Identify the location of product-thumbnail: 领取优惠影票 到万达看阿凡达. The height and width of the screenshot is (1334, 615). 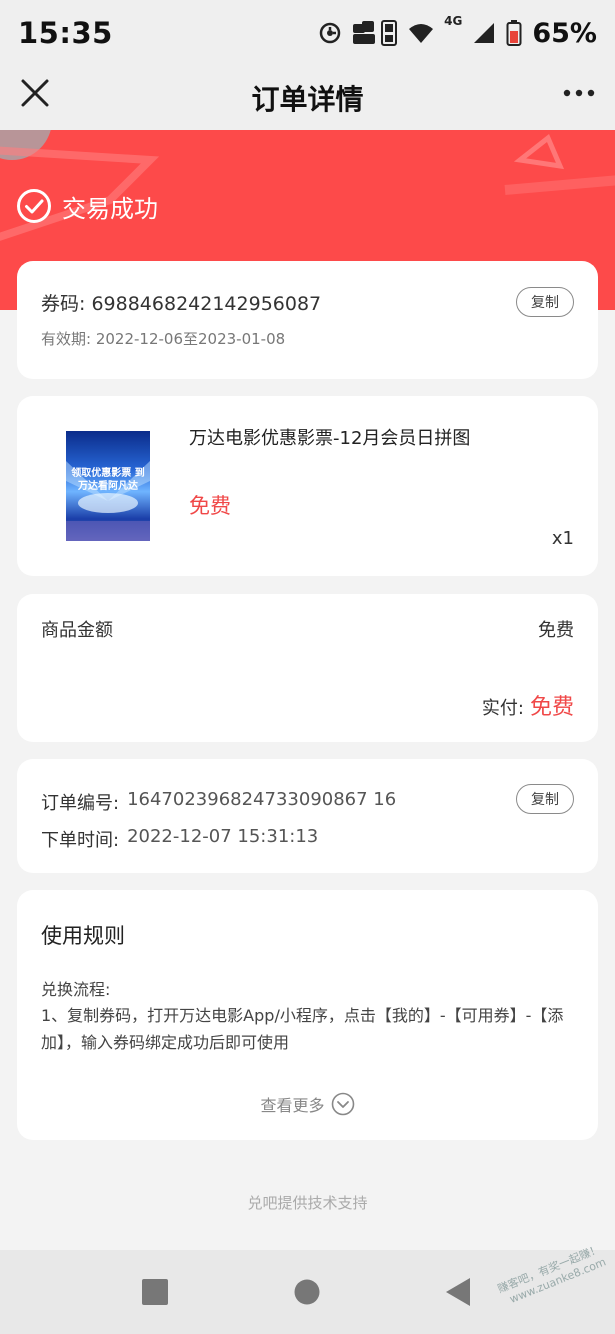
(108, 486).